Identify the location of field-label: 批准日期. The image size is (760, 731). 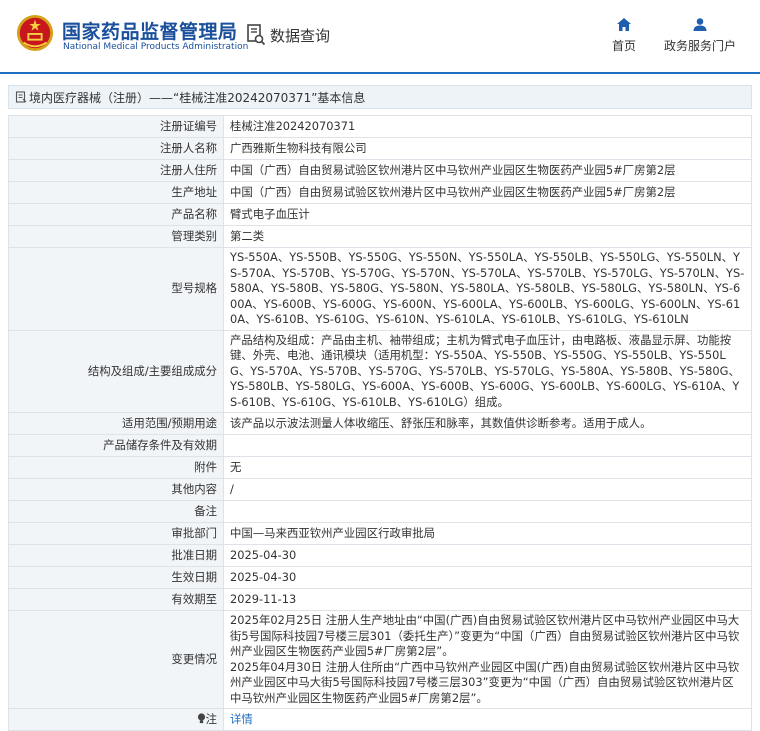
(116, 555).